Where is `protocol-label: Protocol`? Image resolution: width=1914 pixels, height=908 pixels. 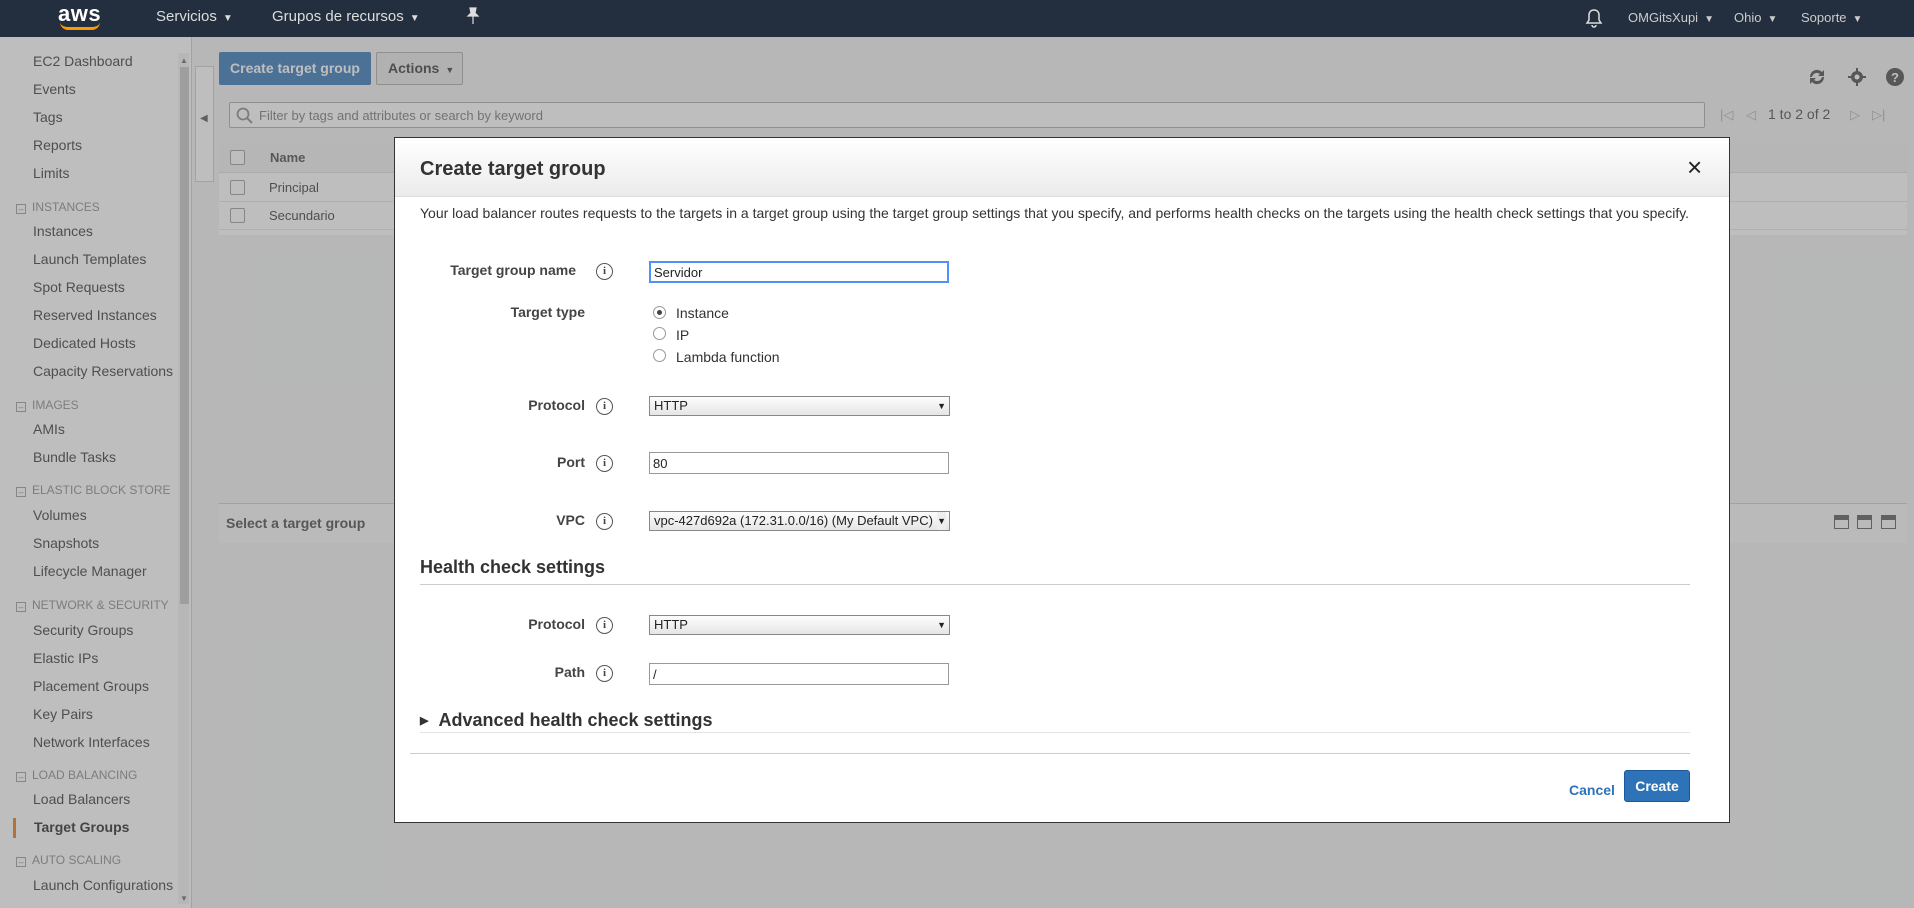
protocol-label: Protocol is located at coordinates (556, 405).